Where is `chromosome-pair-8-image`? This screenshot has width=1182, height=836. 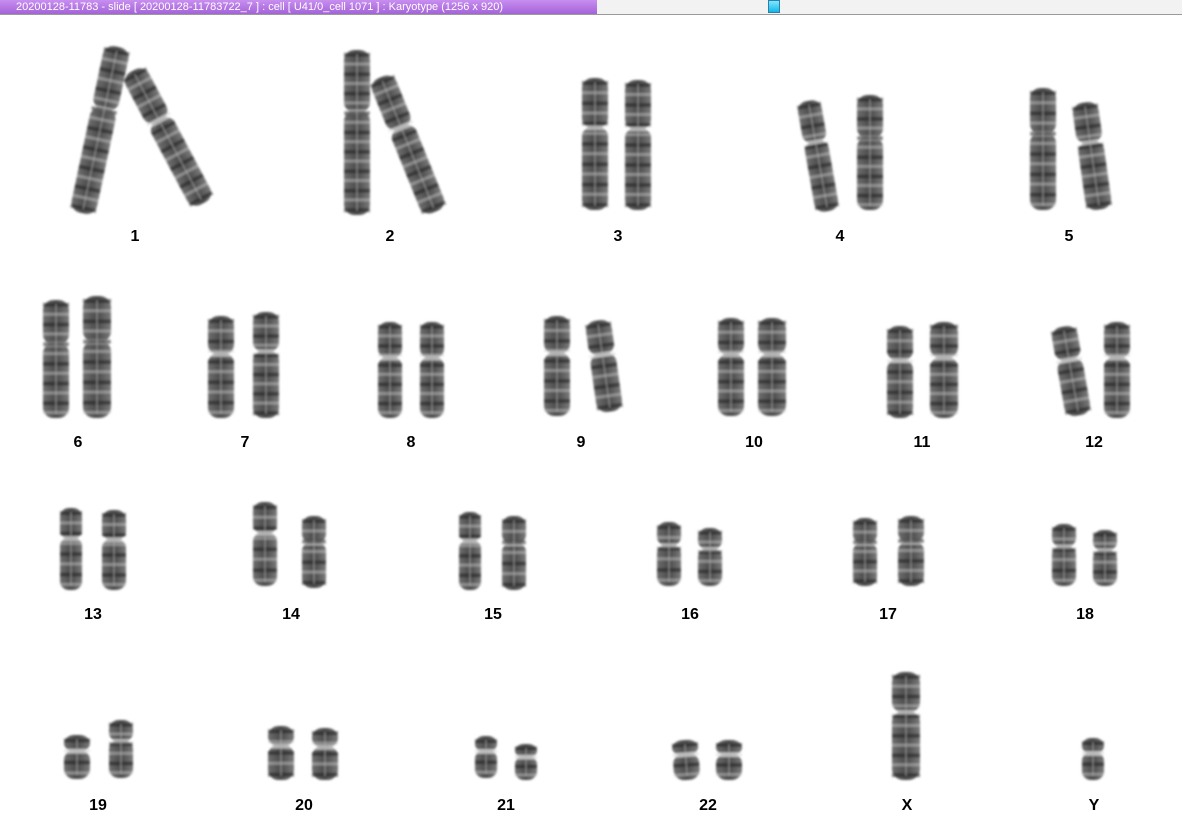
chromosome-pair-8-image is located at coordinates (411, 370).